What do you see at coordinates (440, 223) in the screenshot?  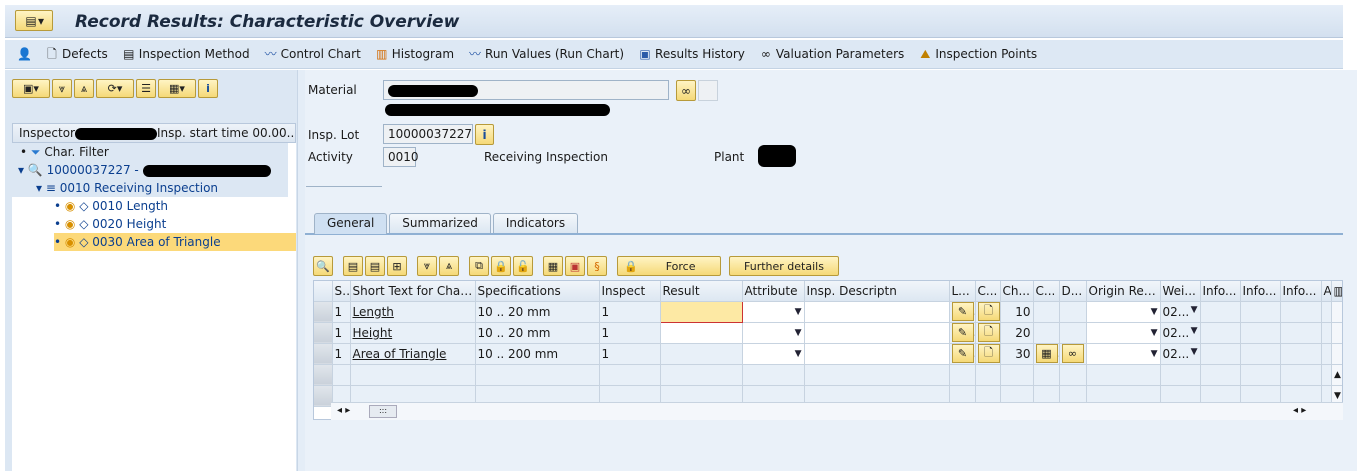 I see `tab-summarized: Summarized` at bounding box center [440, 223].